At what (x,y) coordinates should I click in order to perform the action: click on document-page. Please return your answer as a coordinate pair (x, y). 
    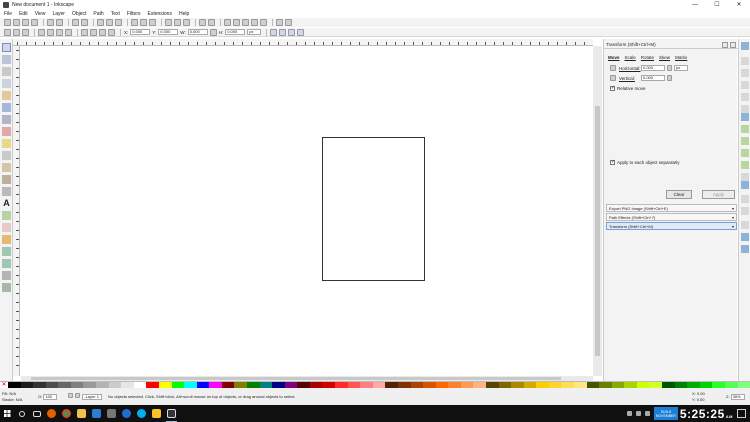
    Looking at the image, I should click on (373, 209).